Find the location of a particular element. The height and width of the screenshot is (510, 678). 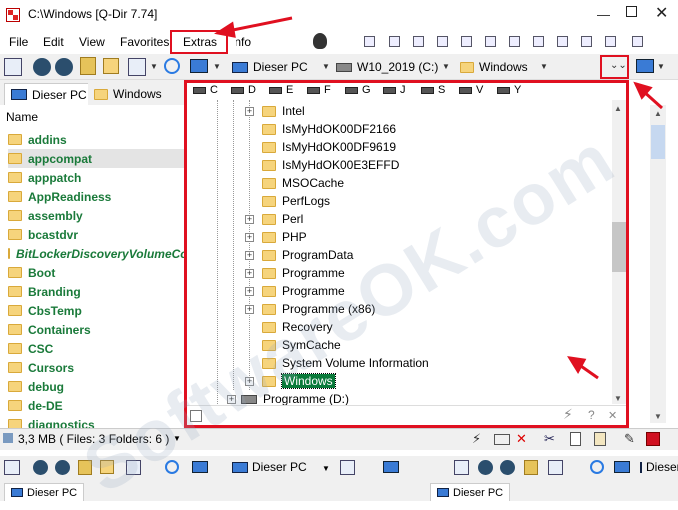

drive-button-f: F is located at coordinates (319, 90).